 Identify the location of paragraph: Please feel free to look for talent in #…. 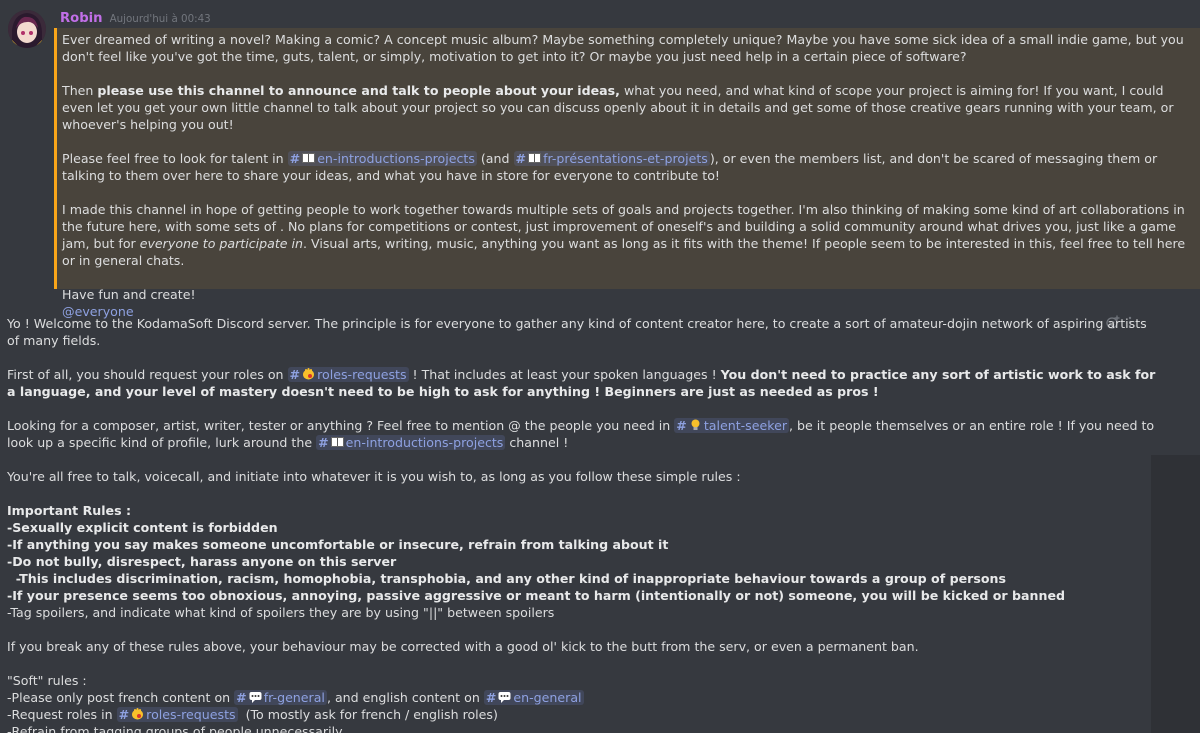
(629, 167).